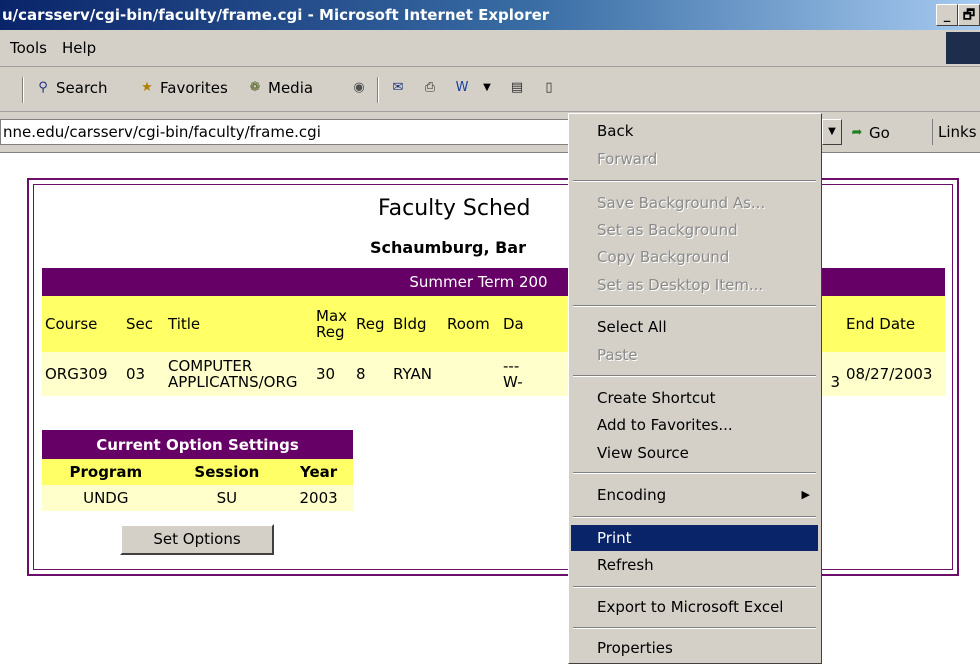  What do you see at coordinates (632, 495) in the screenshot?
I see `ctx-encoding-label: Encoding` at bounding box center [632, 495].